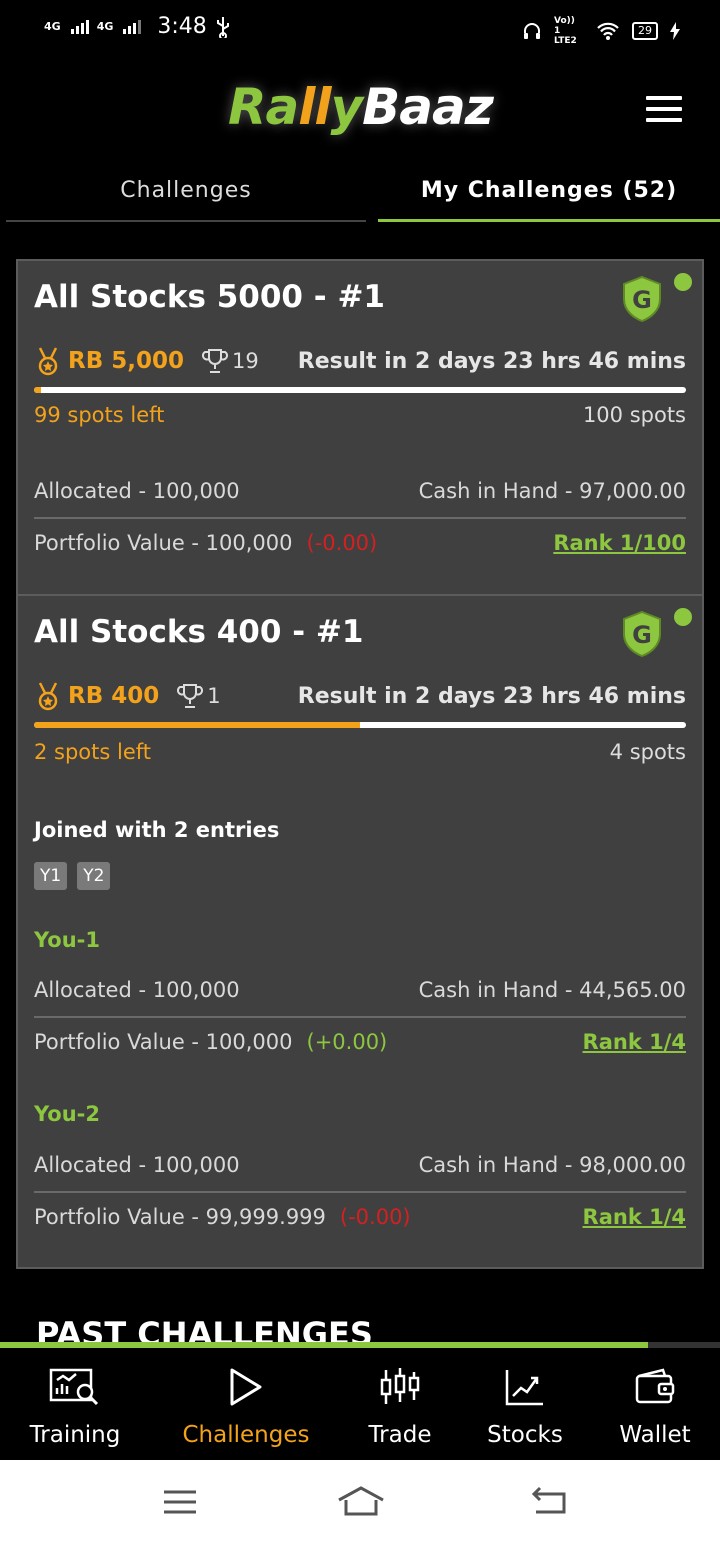  Describe the element at coordinates (67, 1114) in the screenshot. I see `entry-label: You-2` at that location.